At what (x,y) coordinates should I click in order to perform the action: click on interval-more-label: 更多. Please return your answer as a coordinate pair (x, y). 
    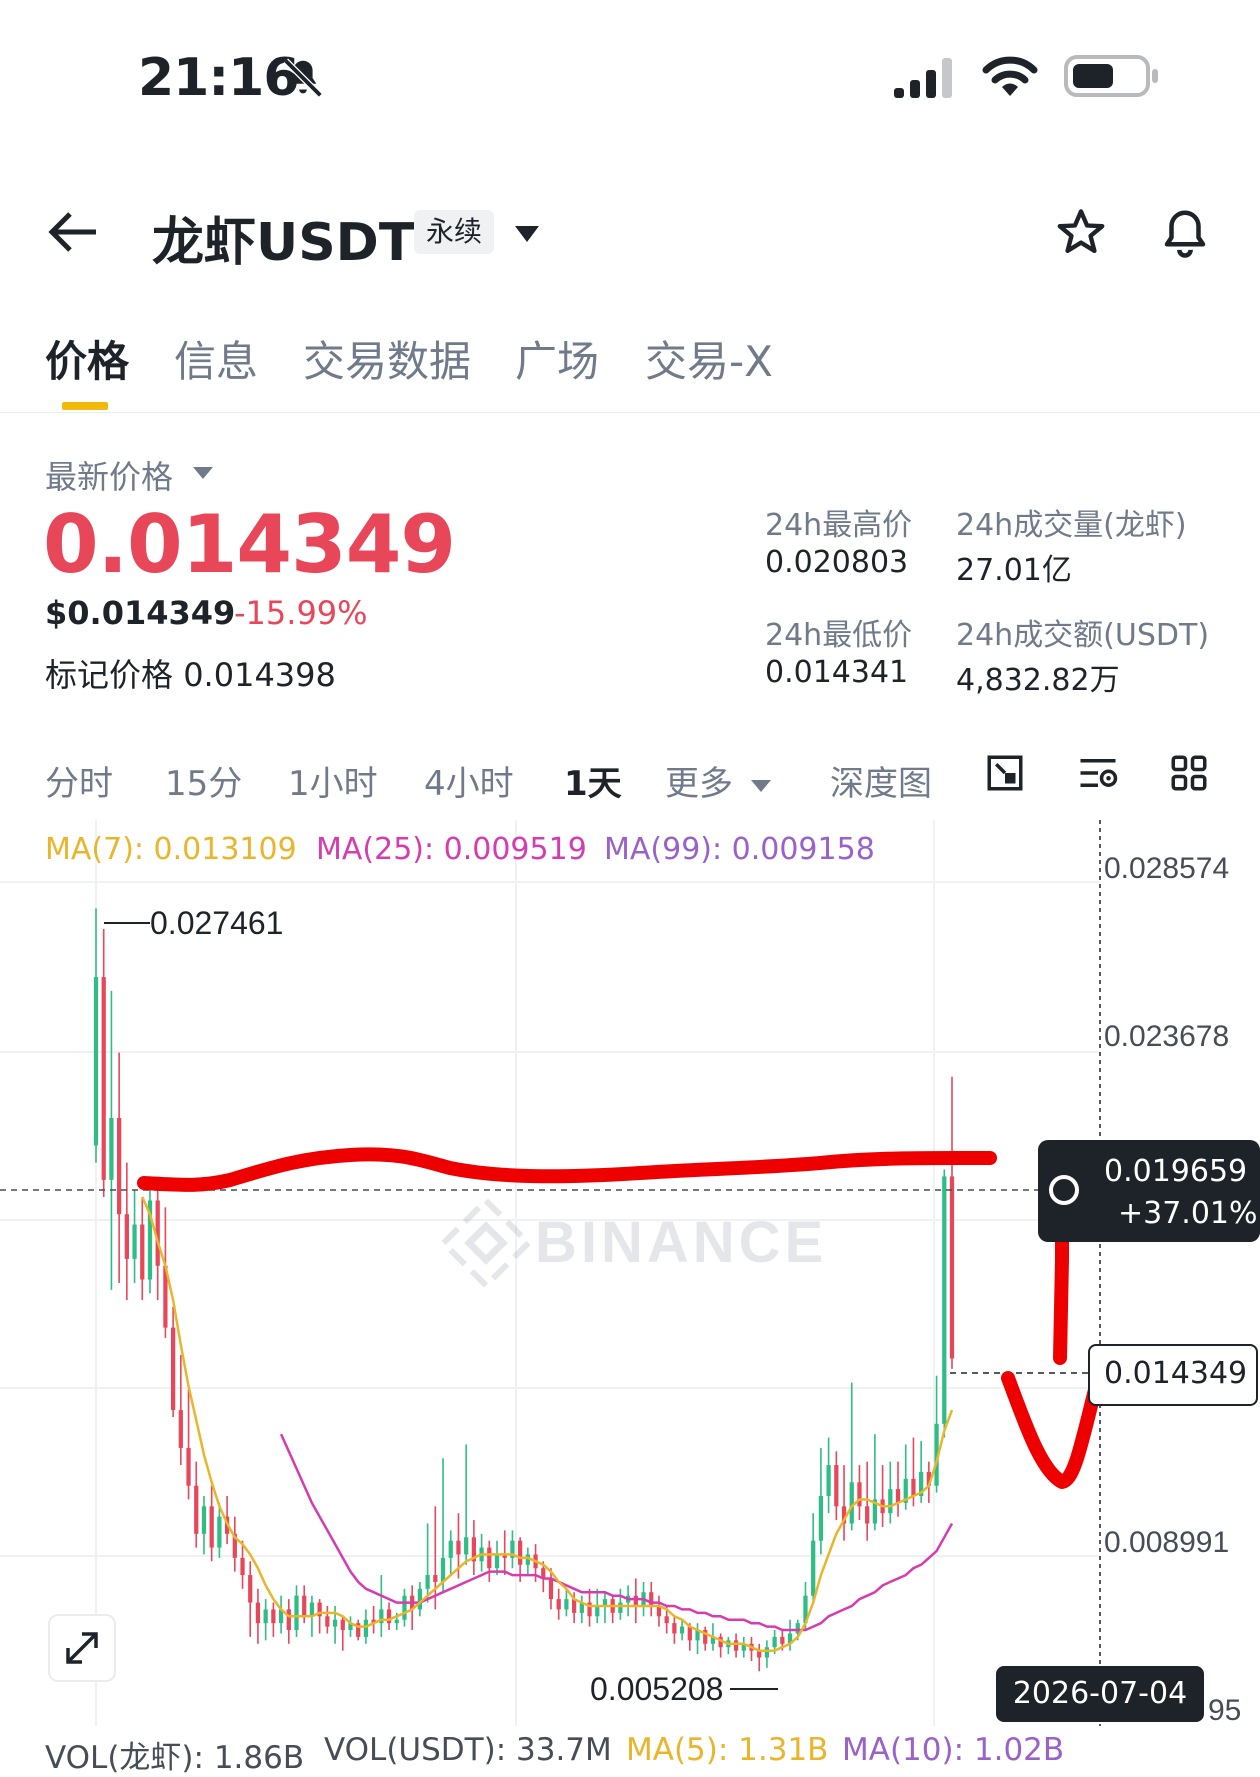
    Looking at the image, I should click on (699, 784).